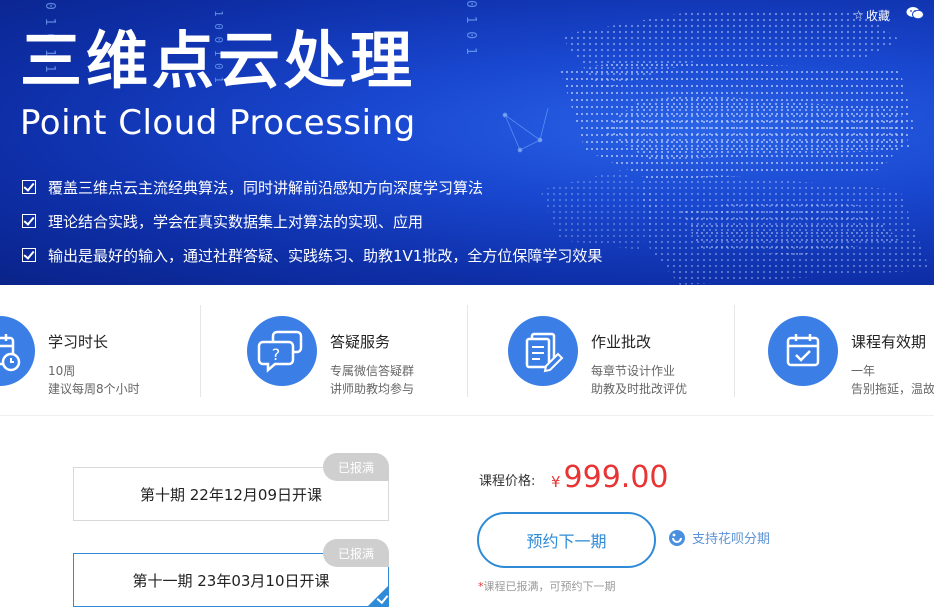  What do you see at coordinates (863, 371) in the screenshot?
I see `info-desc: 一年` at bounding box center [863, 371].